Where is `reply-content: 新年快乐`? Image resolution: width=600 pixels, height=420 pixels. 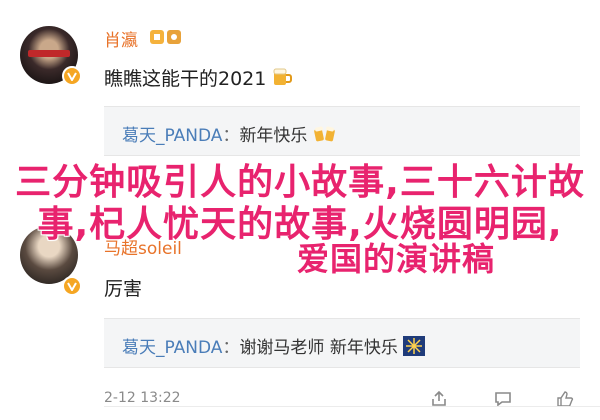
reply-content: 新年快乐 is located at coordinates (273, 136).